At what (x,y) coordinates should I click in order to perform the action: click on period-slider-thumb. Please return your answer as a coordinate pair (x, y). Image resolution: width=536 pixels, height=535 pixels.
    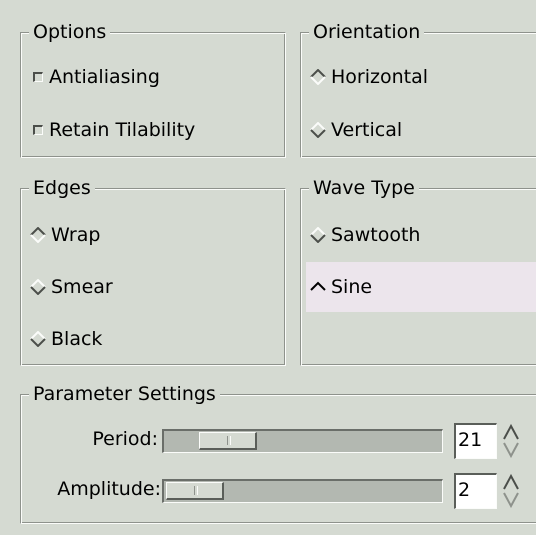
    Looking at the image, I should click on (228, 441).